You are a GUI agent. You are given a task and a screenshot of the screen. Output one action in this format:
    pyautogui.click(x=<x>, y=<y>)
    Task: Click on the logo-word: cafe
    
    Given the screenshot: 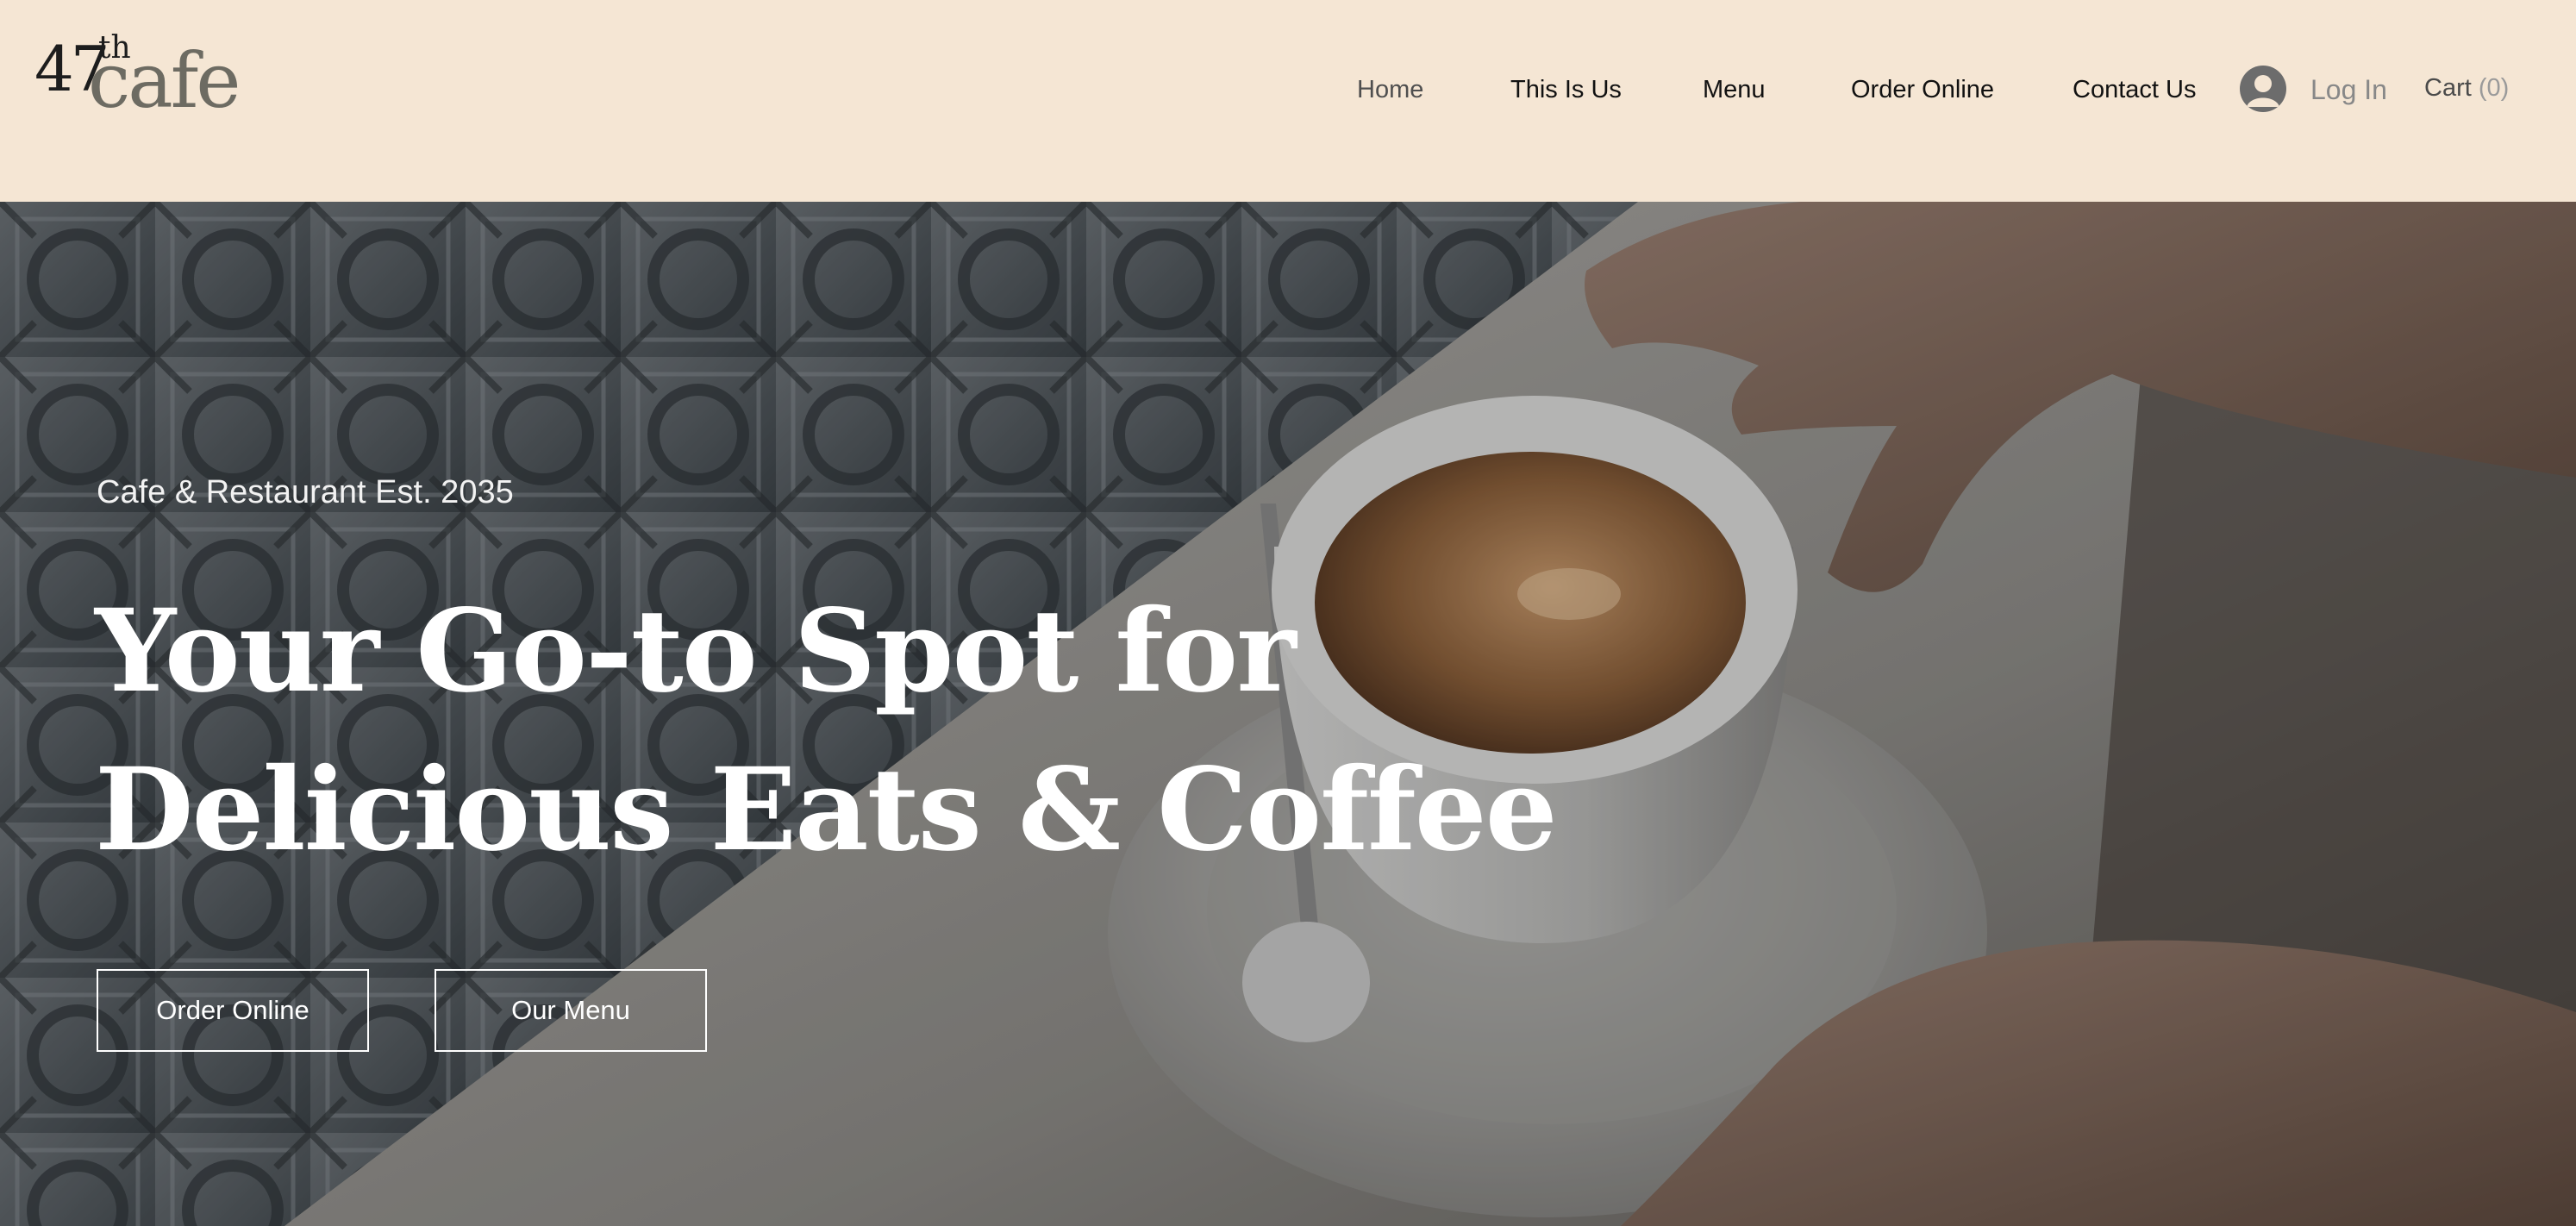 What is the action you would take?
    pyautogui.click(x=164, y=80)
    